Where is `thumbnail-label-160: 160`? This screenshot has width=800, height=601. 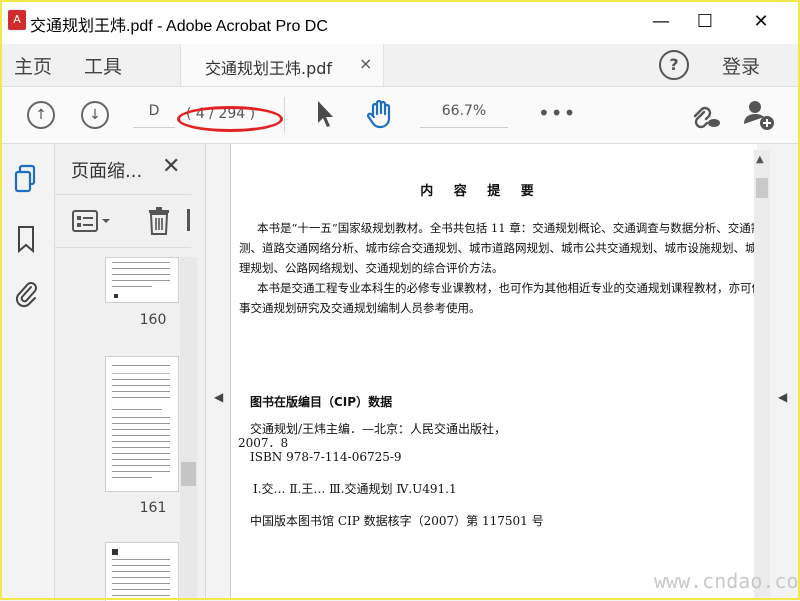 thumbnail-label-160: 160 is located at coordinates (153, 320).